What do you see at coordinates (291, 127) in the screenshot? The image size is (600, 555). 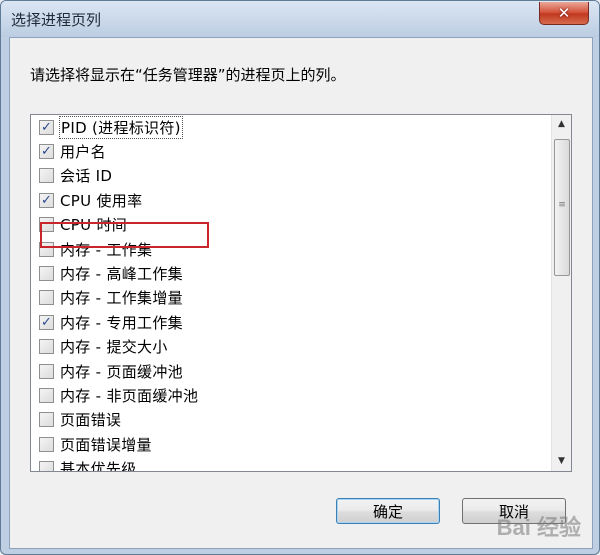 I see `column-list-item: ✓ PID (进程标识符)` at bounding box center [291, 127].